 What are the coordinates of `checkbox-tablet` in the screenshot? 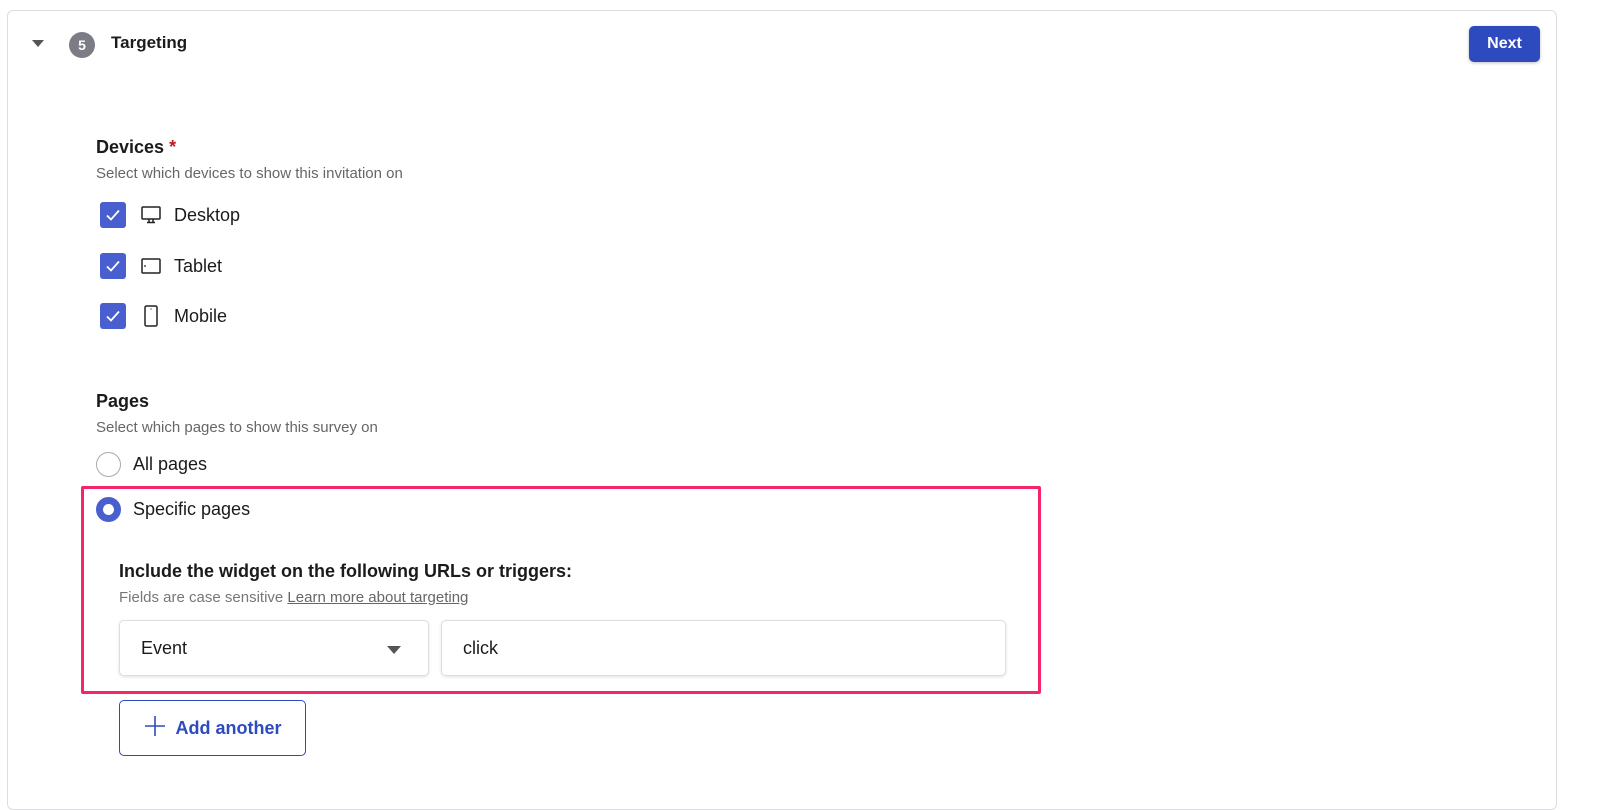 It's located at (113, 266).